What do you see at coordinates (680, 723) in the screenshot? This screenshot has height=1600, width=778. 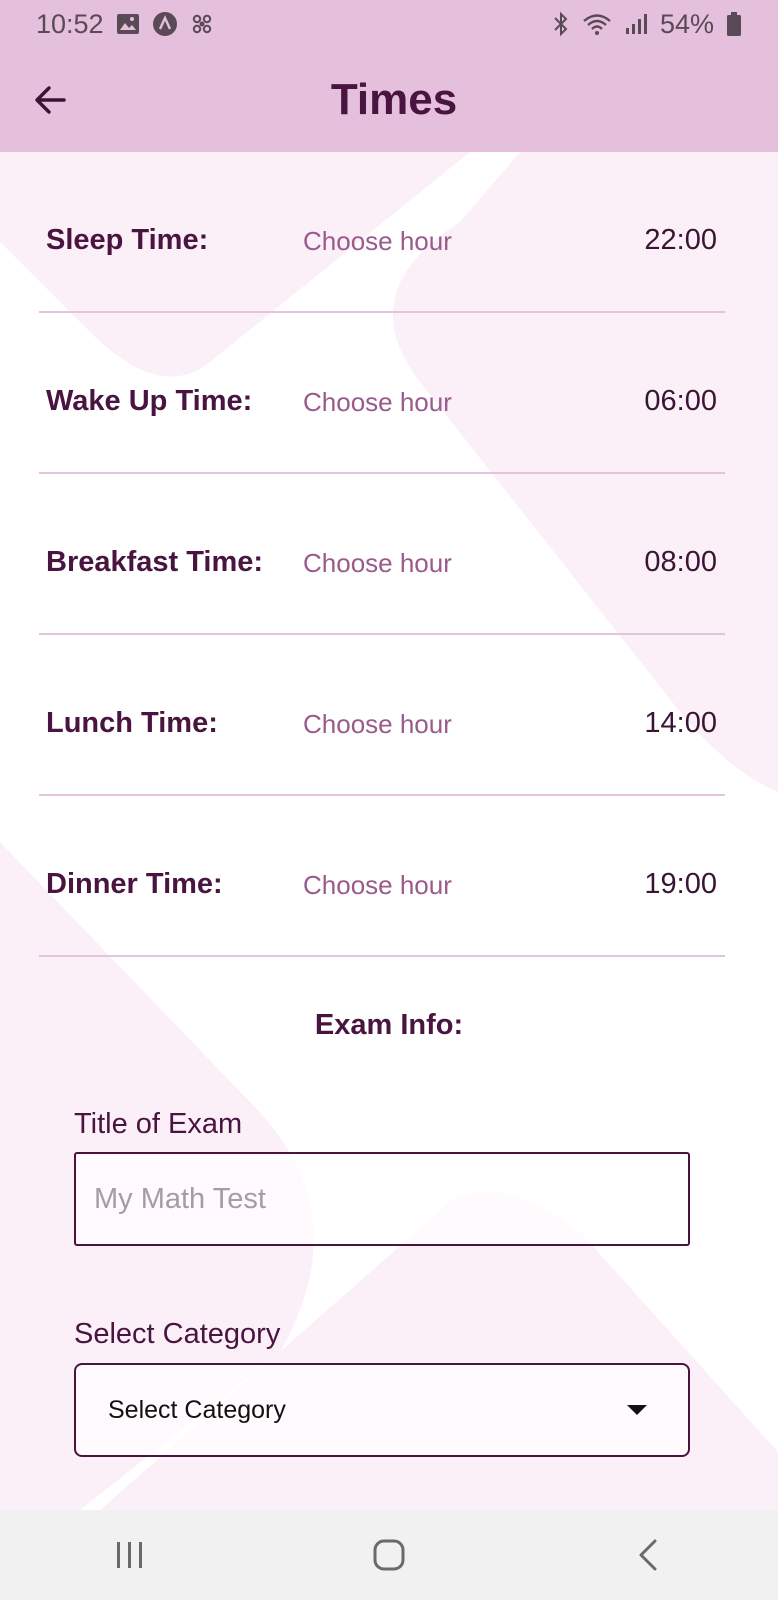 I see `lunch-time-value: 14:00` at bounding box center [680, 723].